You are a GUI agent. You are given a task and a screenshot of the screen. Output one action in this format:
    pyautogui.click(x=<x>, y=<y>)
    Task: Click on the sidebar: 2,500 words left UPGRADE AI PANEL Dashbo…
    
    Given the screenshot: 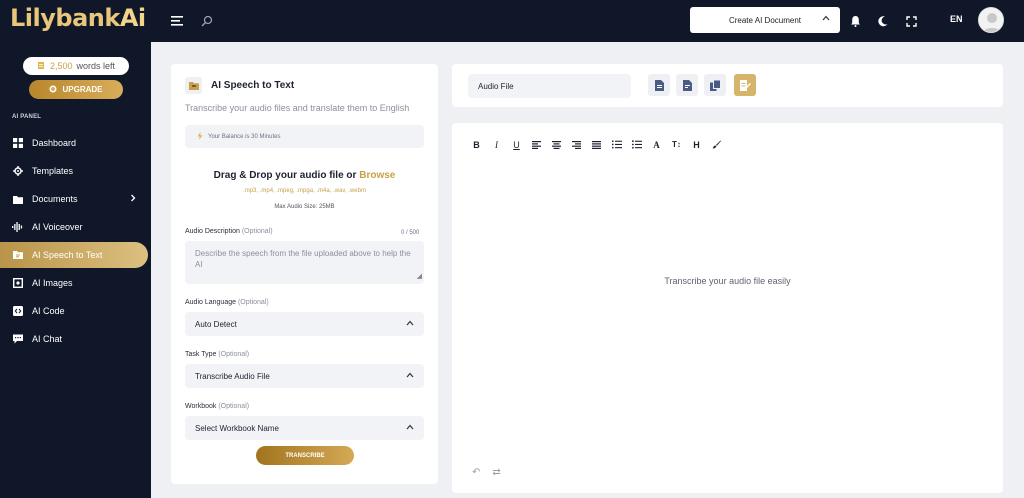 What is the action you would take?
    pyautogui.click(x=75, y=270)
    